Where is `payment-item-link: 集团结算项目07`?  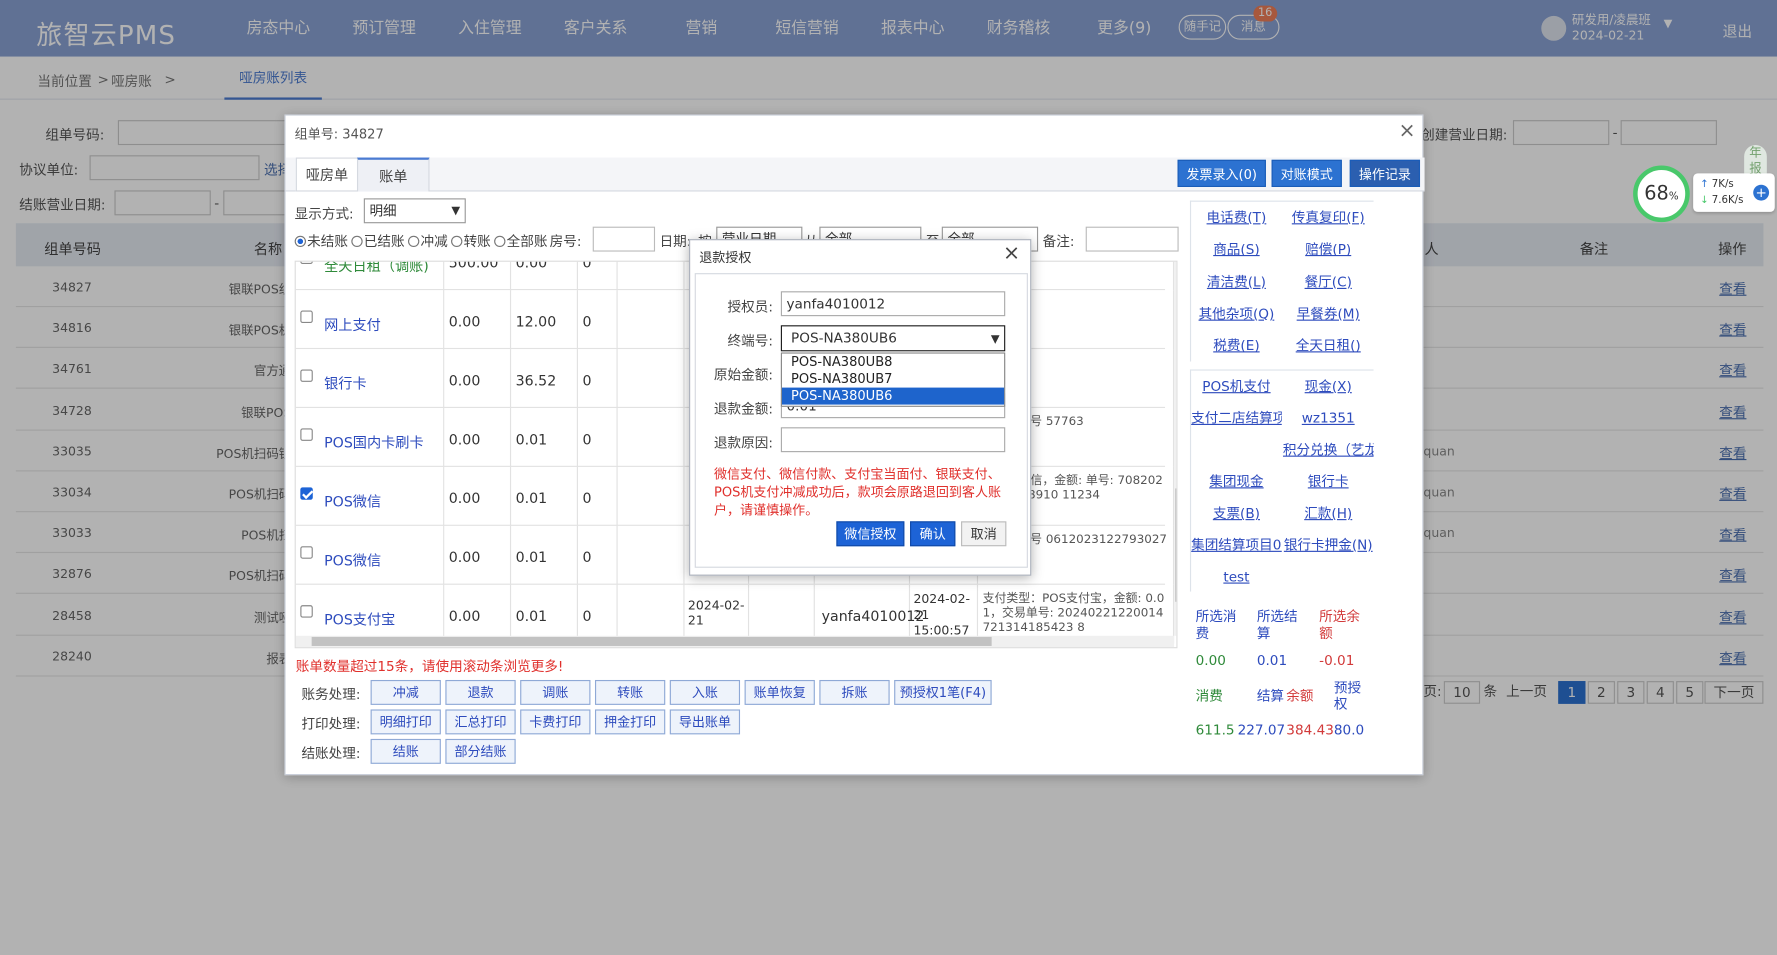
payment-item-link: 集团结算项目07 is located at coordinates (1236, 545).